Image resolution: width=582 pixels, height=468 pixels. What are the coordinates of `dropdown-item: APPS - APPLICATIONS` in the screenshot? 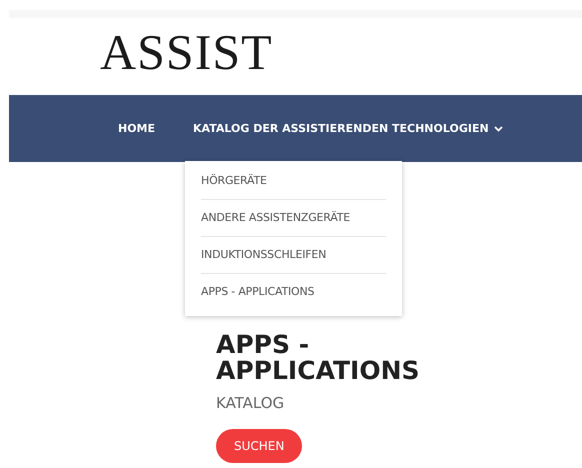 It's located at (293, 292).